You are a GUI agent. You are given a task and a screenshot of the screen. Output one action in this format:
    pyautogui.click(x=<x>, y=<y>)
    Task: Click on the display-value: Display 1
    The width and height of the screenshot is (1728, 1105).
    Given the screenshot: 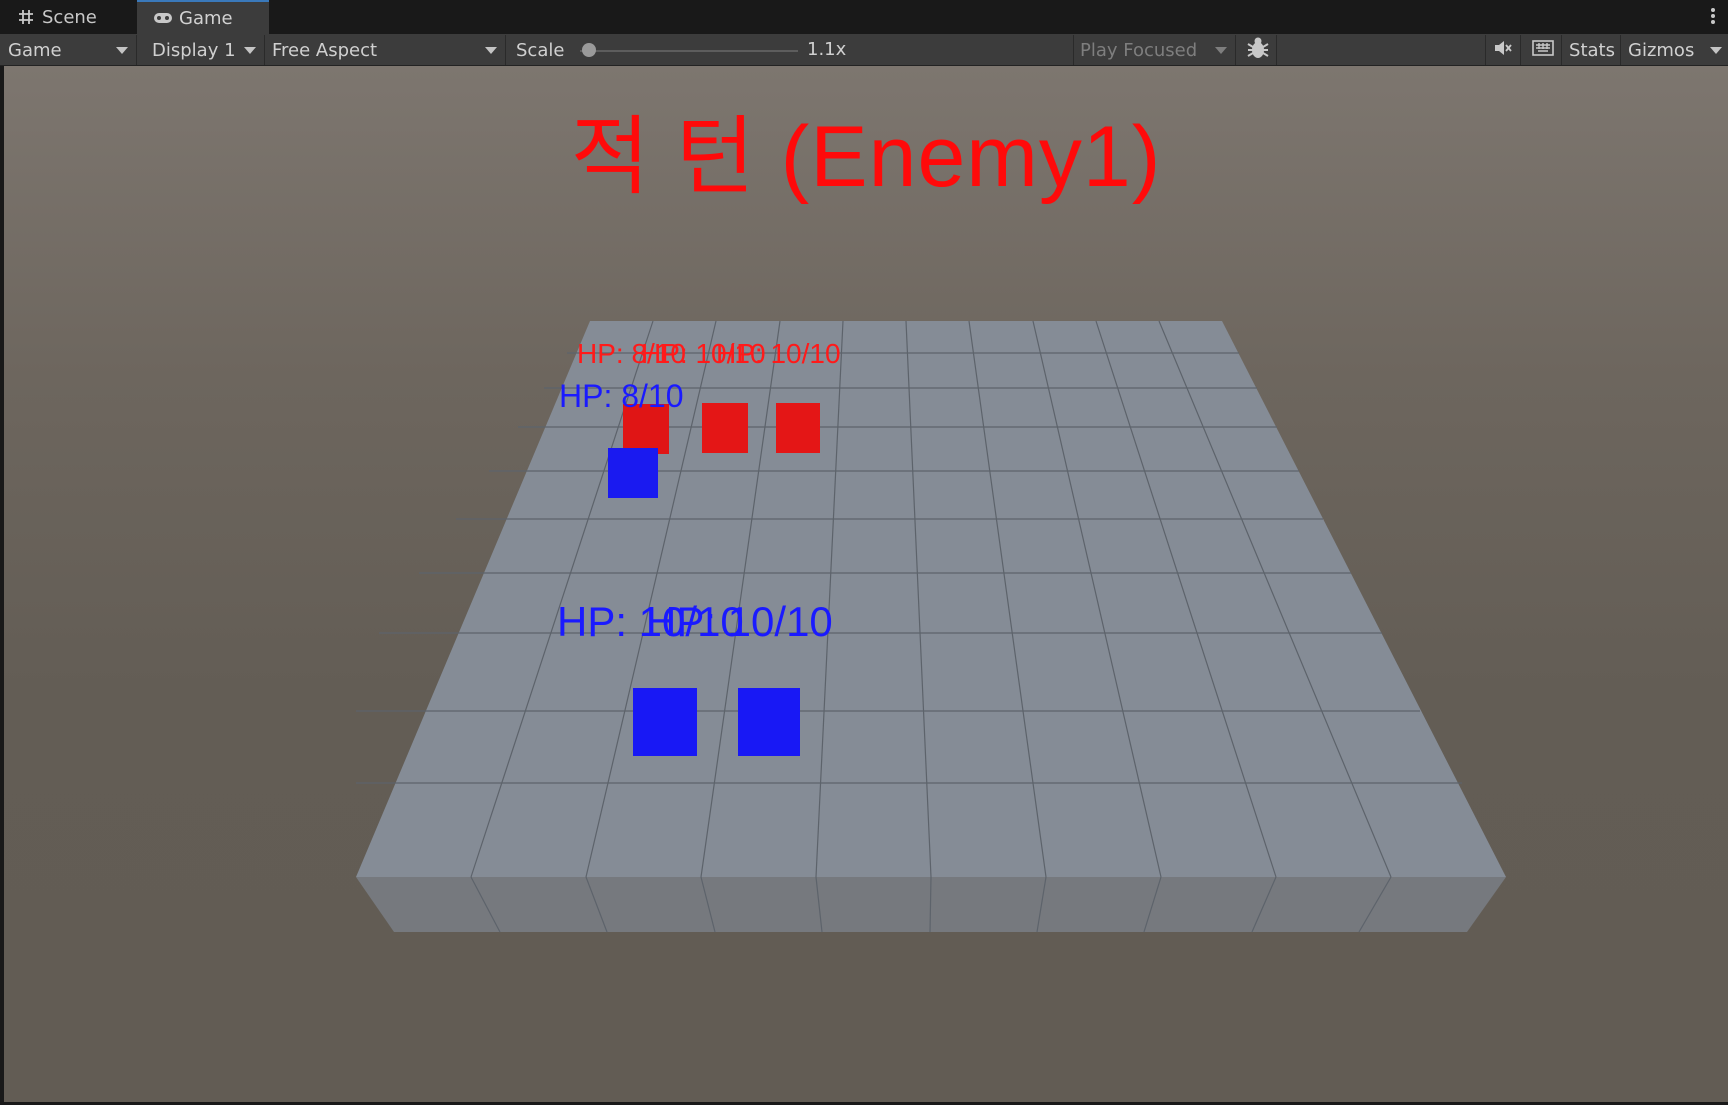 What is the action you would take?
    pyautogui.click(x=194, y=50)
    